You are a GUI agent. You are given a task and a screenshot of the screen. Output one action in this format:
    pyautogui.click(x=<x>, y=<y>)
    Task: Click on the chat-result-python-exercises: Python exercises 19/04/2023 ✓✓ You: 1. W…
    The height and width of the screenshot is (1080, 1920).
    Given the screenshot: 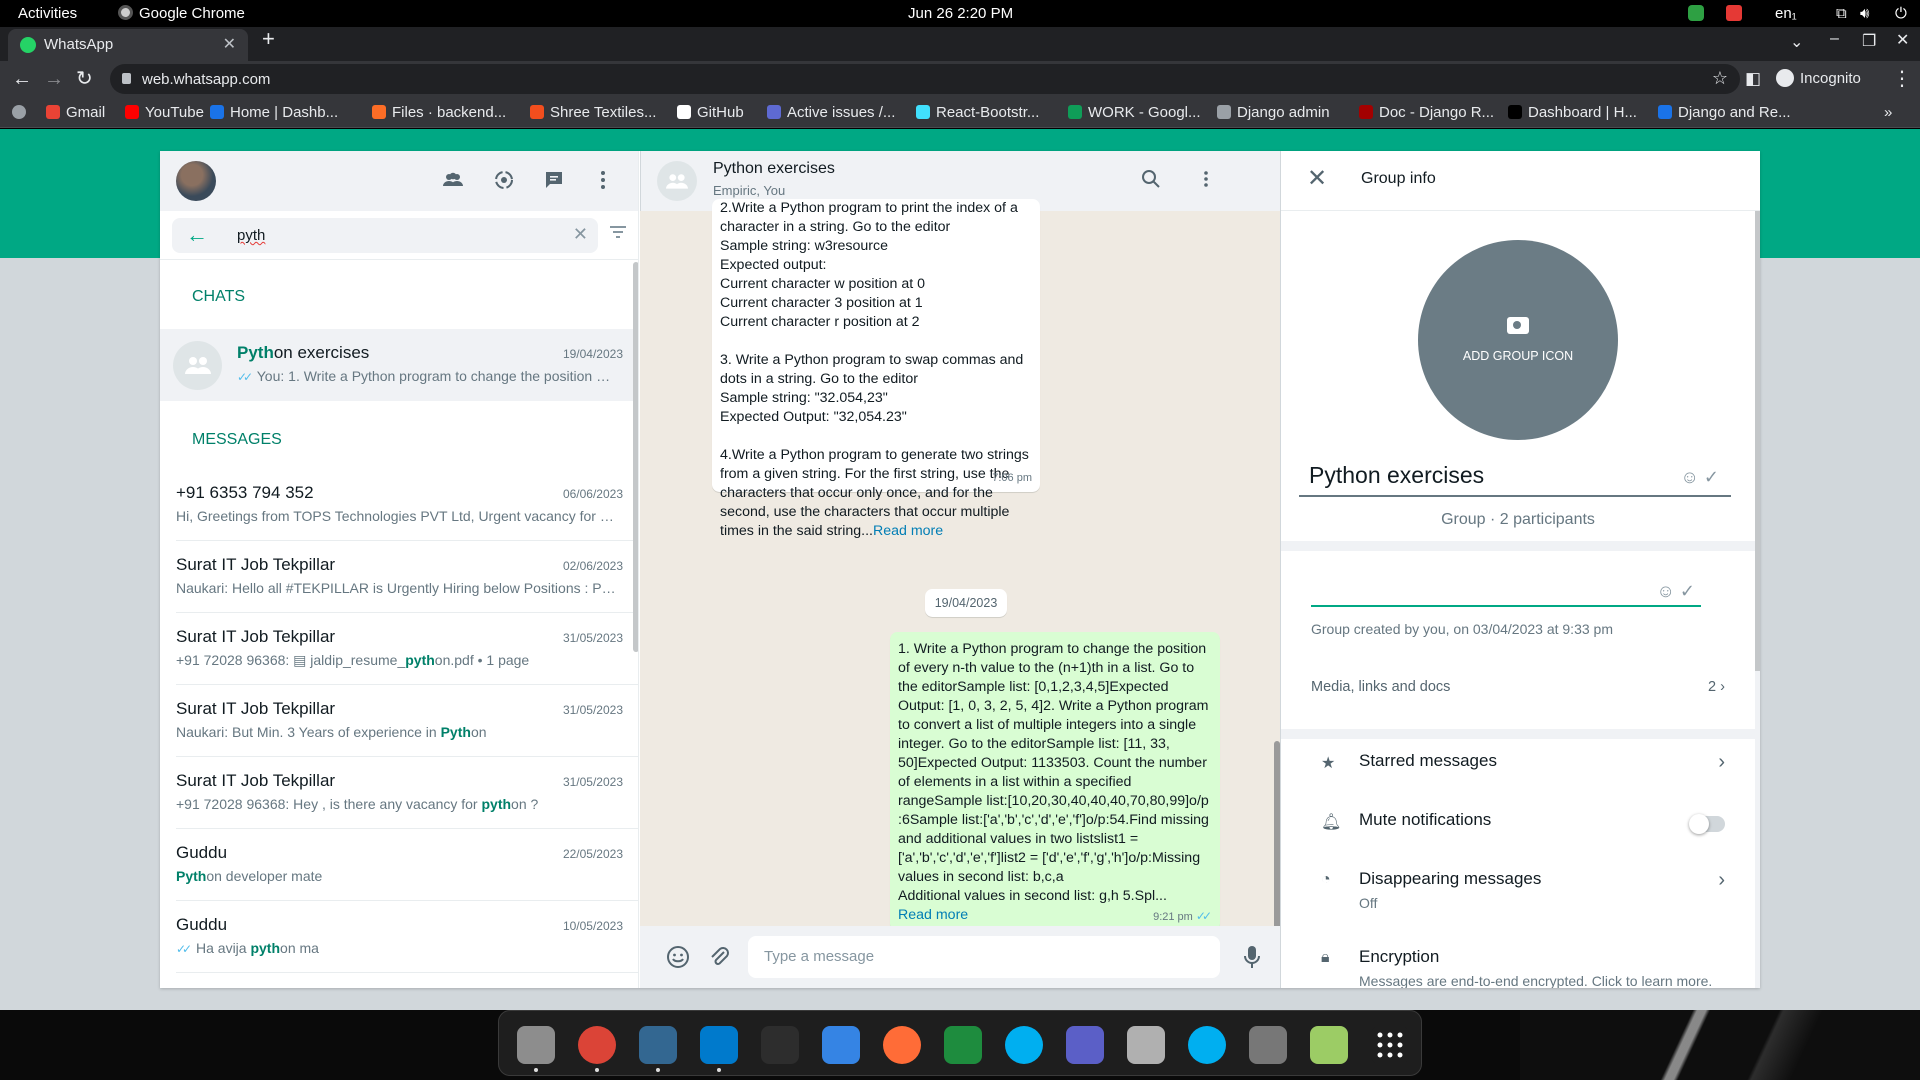 What is the action you would take?
    pyautogui.click(x=399, y=365)
    